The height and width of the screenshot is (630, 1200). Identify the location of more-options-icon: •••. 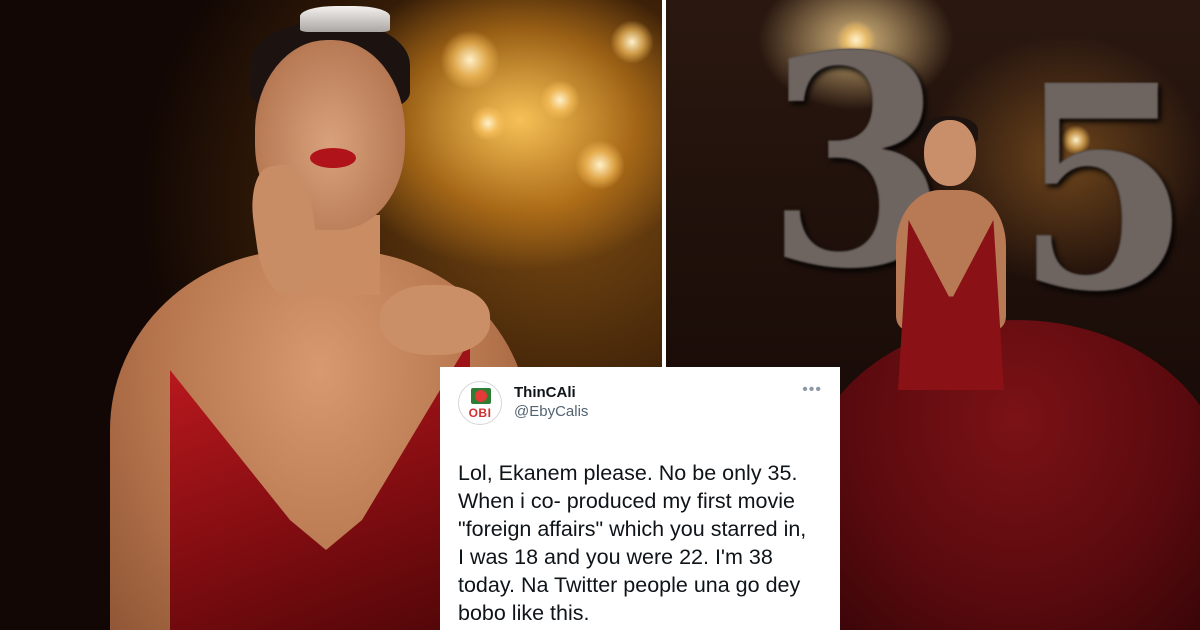
(812, 389).